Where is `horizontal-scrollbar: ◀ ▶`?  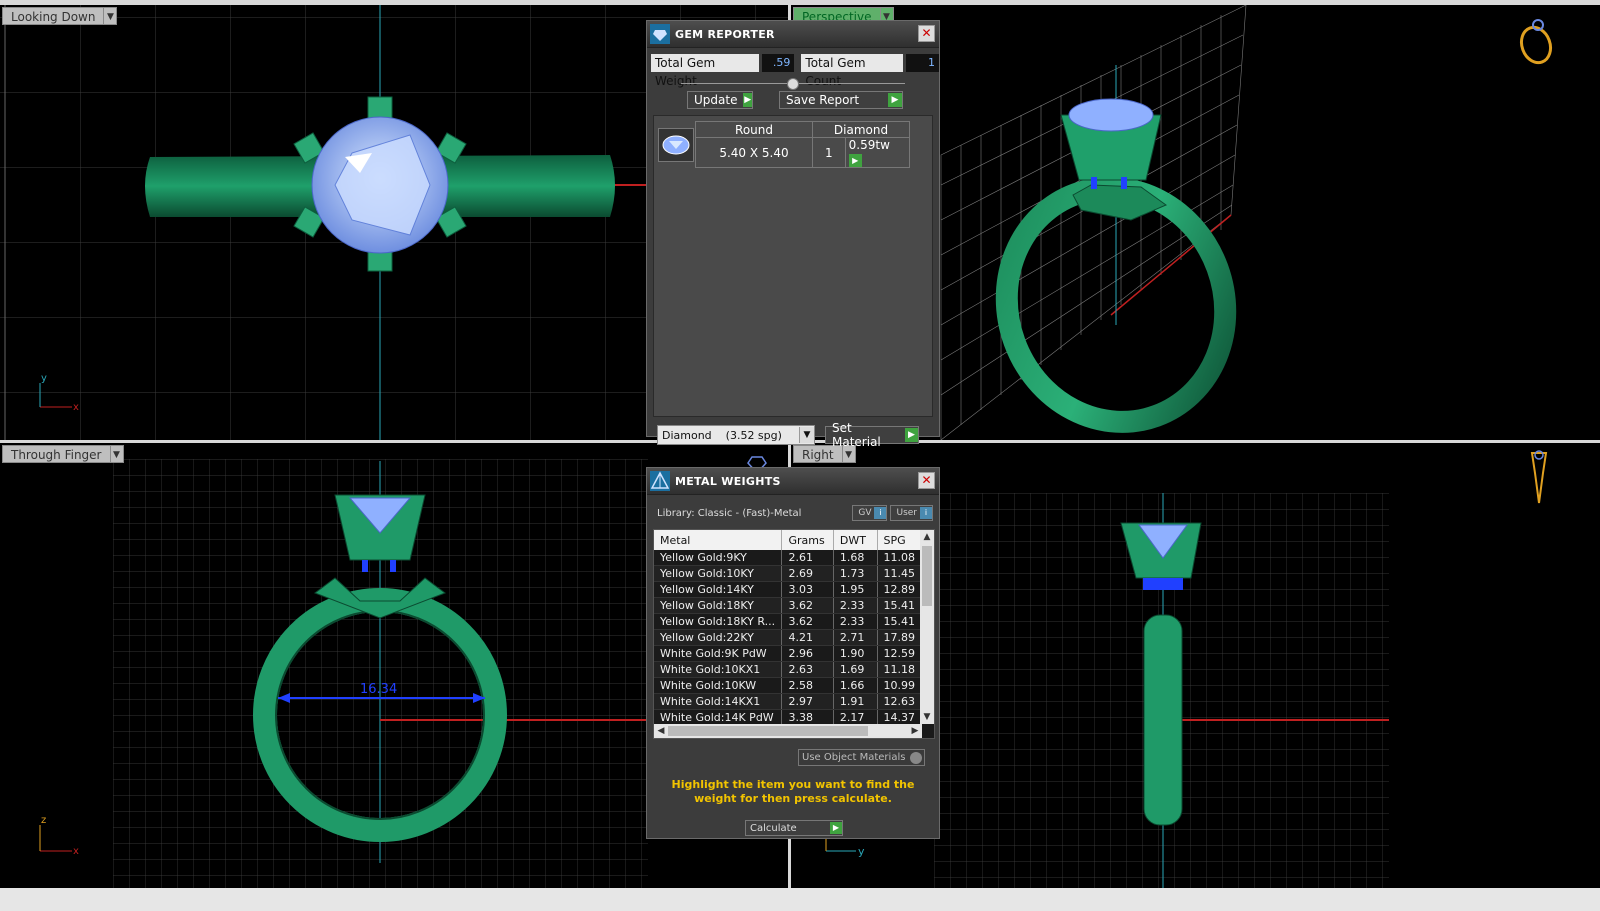 horizontal-scrollbar: ◀ ▶ is located at coordinates (788, 731).